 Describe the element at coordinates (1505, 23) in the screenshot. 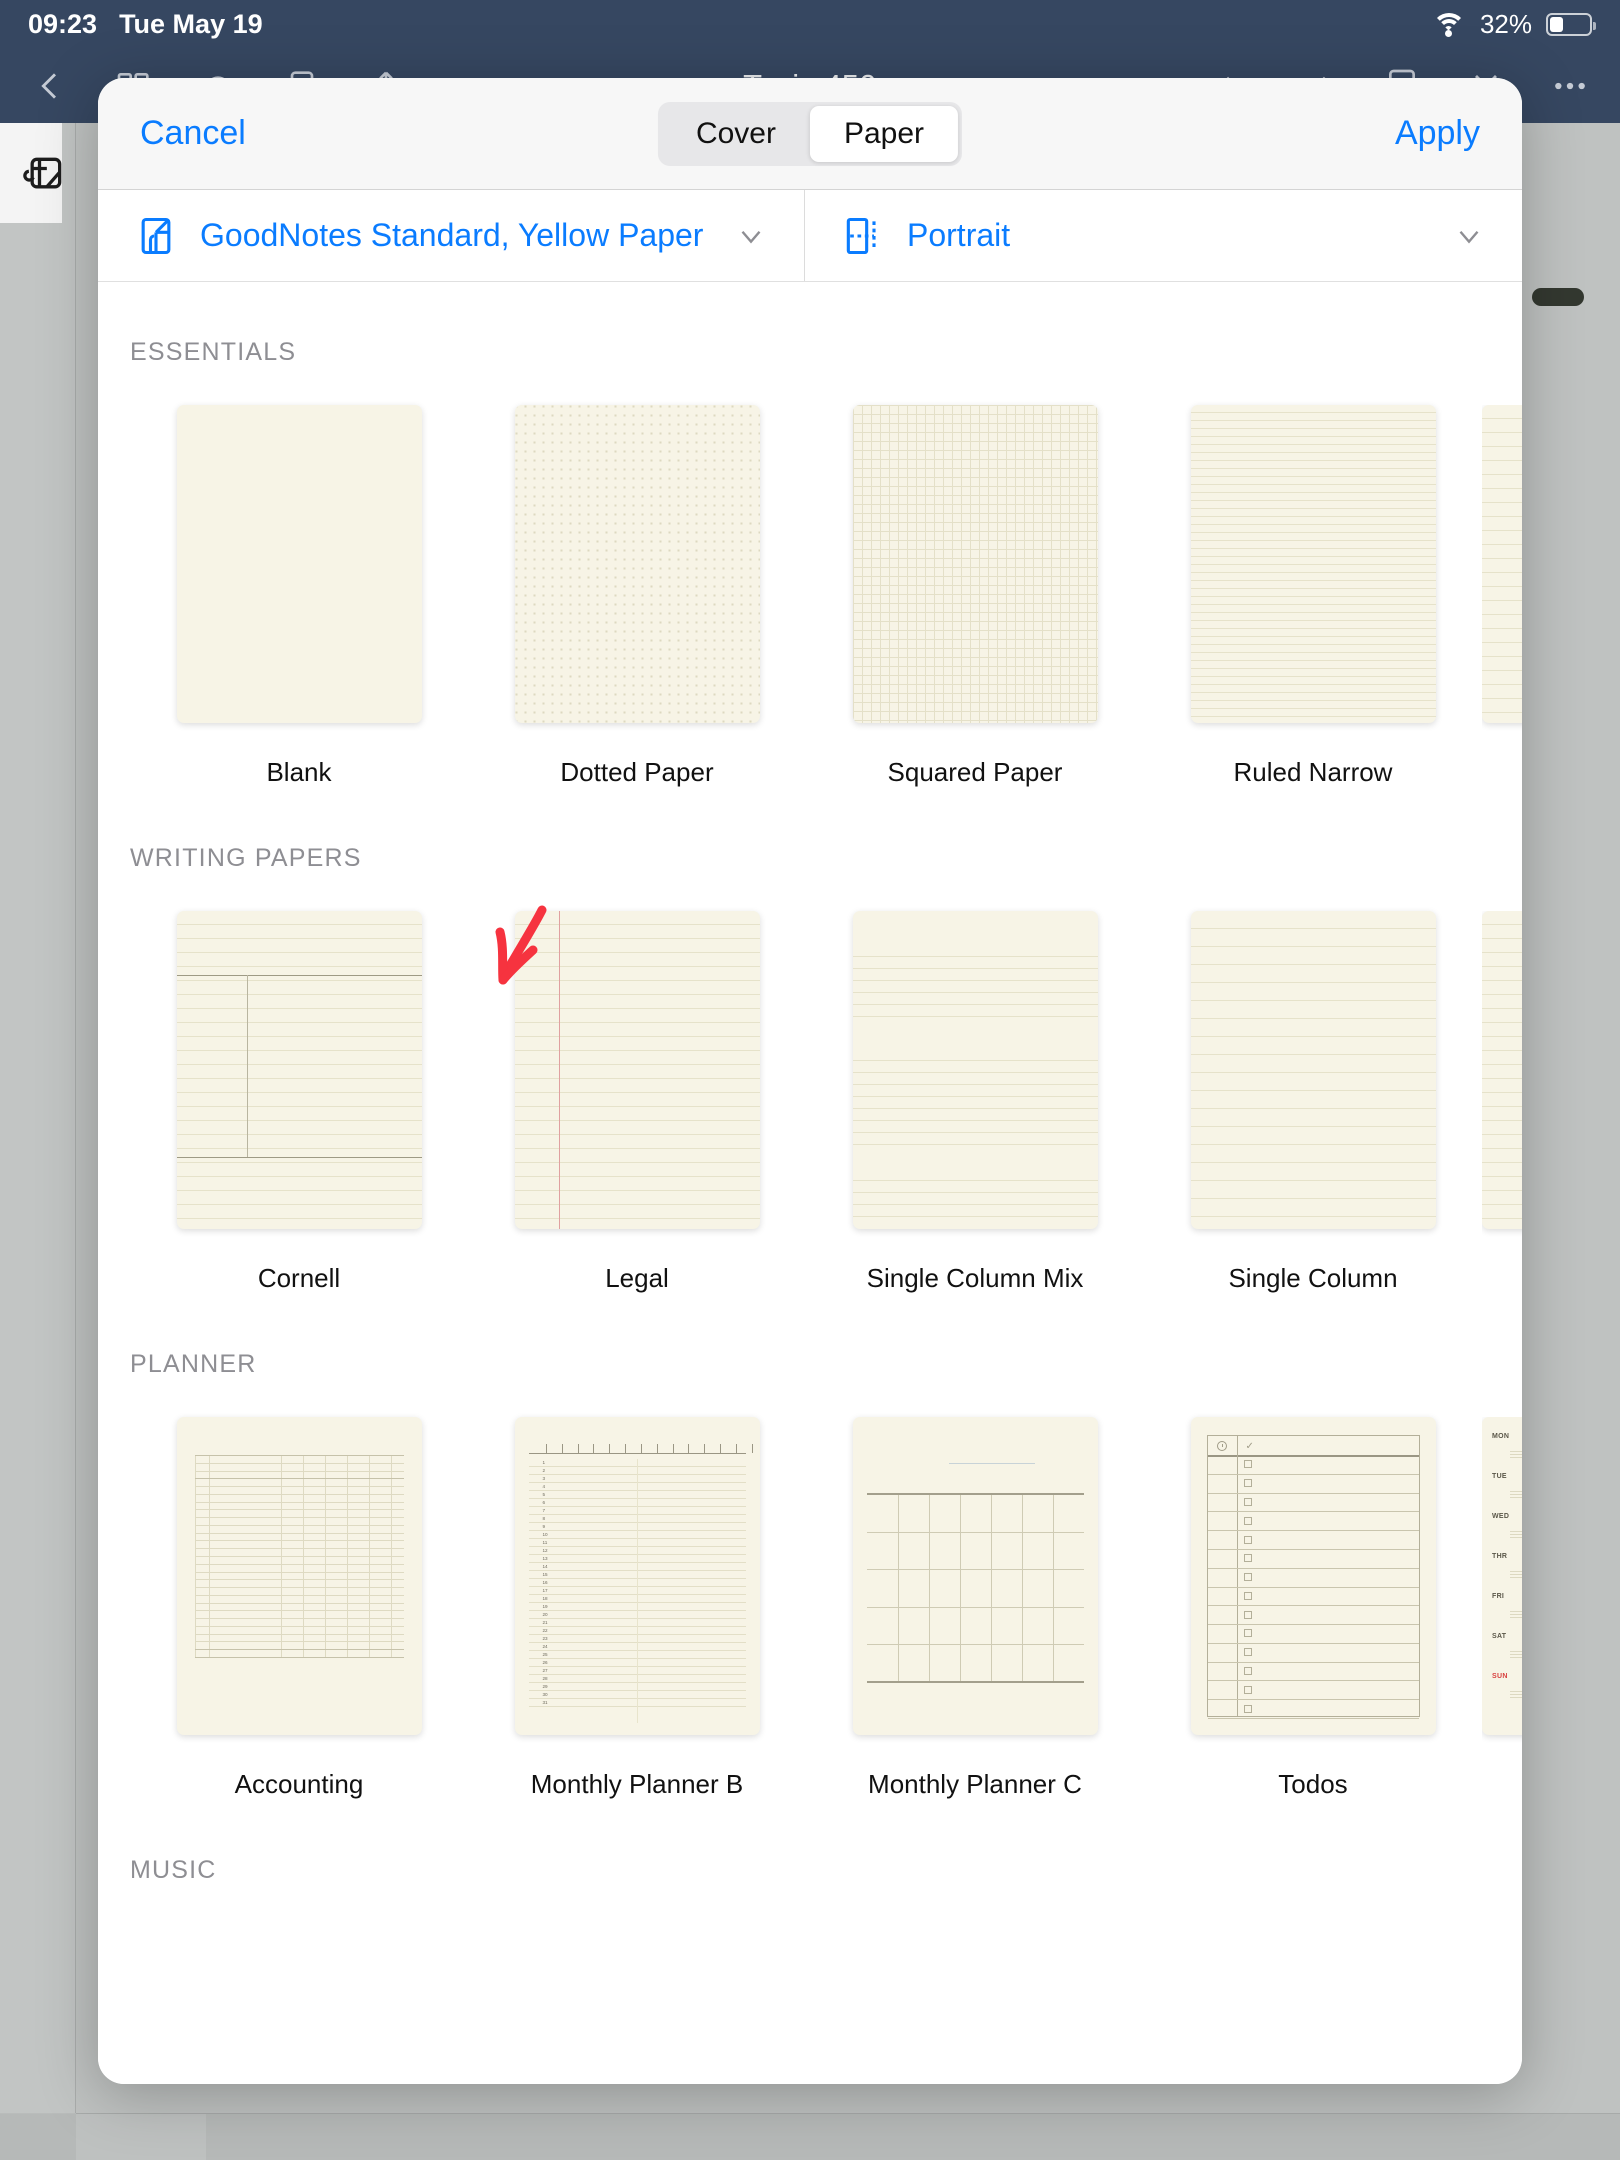

I see `battery-percent-label: 32%` at that location.